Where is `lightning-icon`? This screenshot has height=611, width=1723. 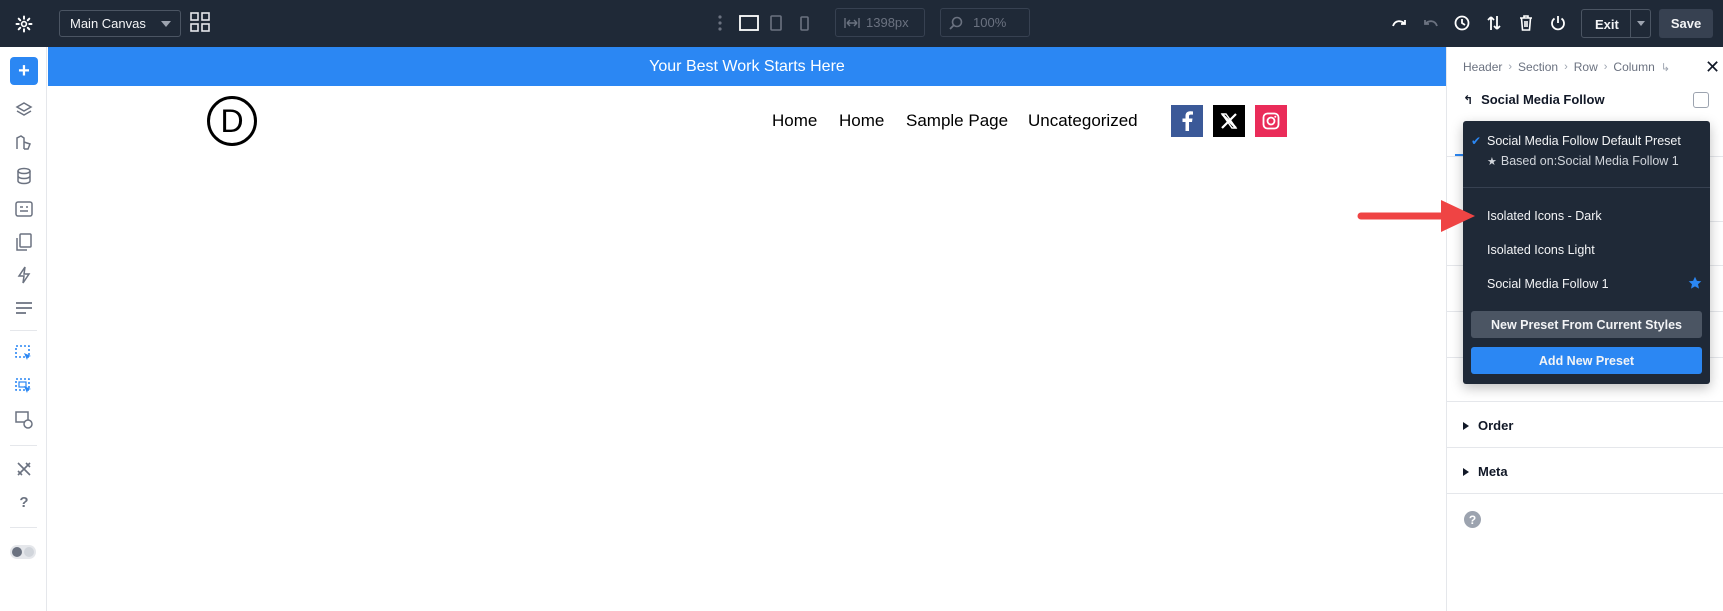
lightning-icon is located at coordinates (24, 275).